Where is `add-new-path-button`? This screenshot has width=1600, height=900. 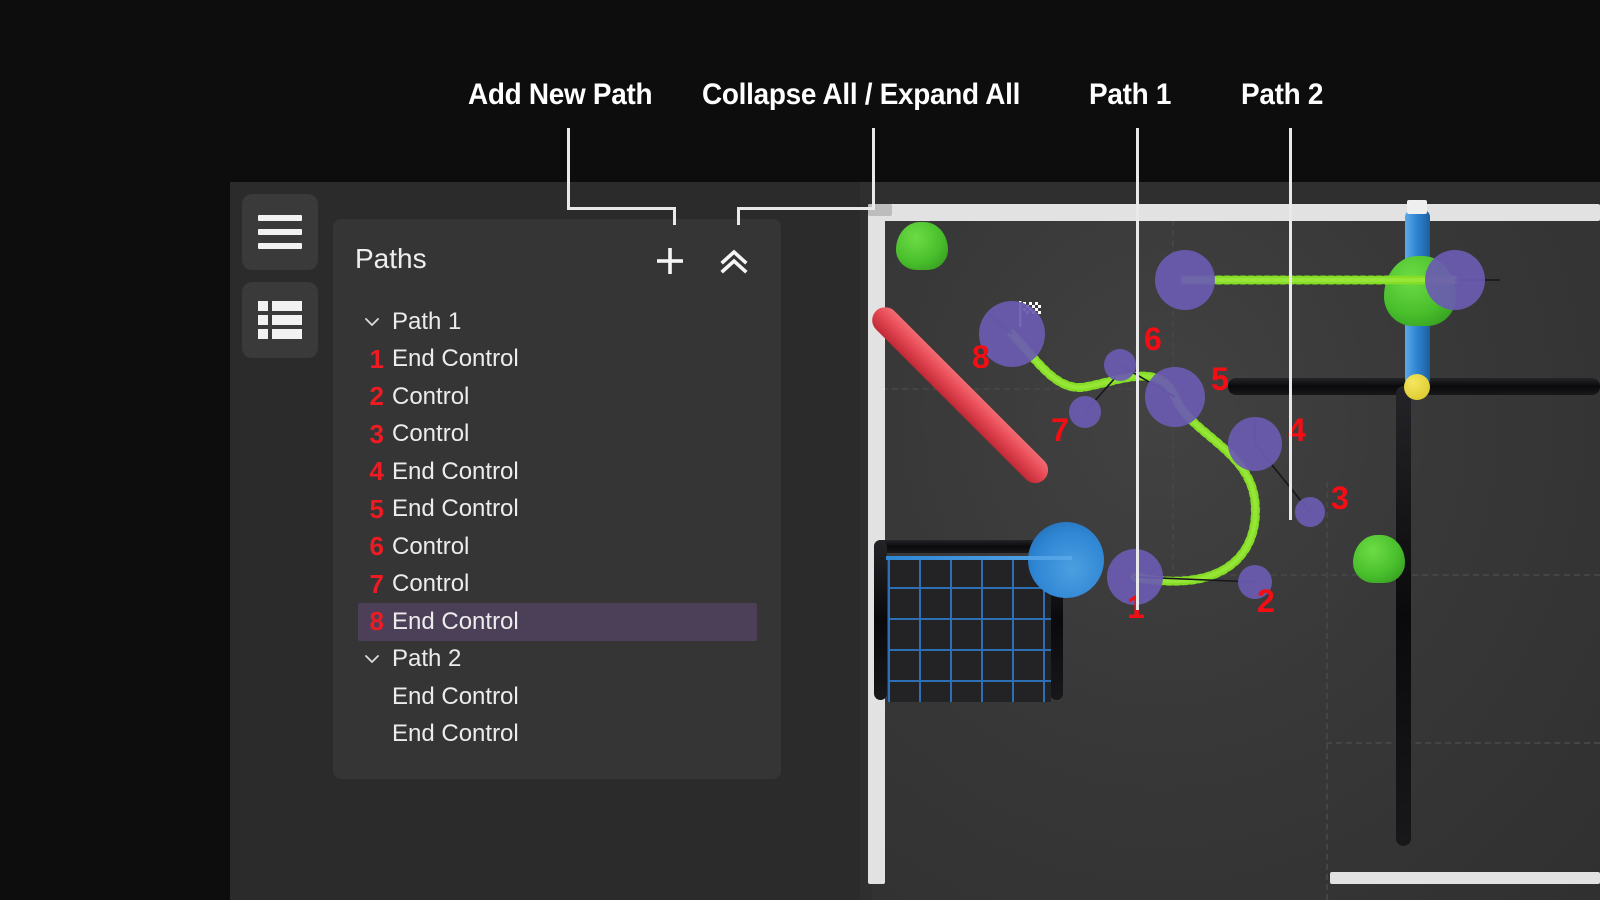 add-new-path-button is located at coordinates (670, 261).